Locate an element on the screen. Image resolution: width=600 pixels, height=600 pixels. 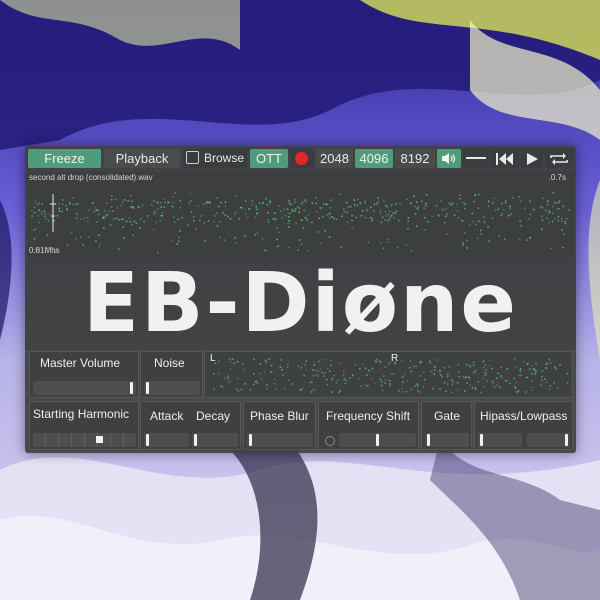
frequency-shift-slider is located at coordinates (377, 440).